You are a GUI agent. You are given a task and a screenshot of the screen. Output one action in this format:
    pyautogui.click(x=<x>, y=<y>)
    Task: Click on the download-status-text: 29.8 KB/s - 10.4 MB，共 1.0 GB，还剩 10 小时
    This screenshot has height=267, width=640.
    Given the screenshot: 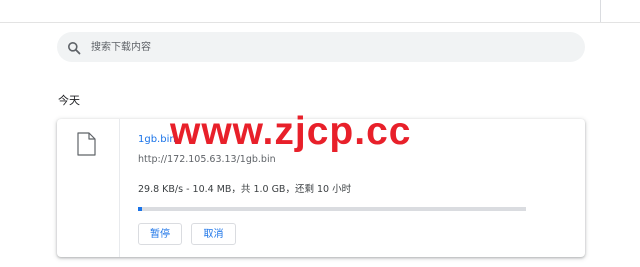 What is the action you would take?
    pyautogui.click(x=245, y=189)
    